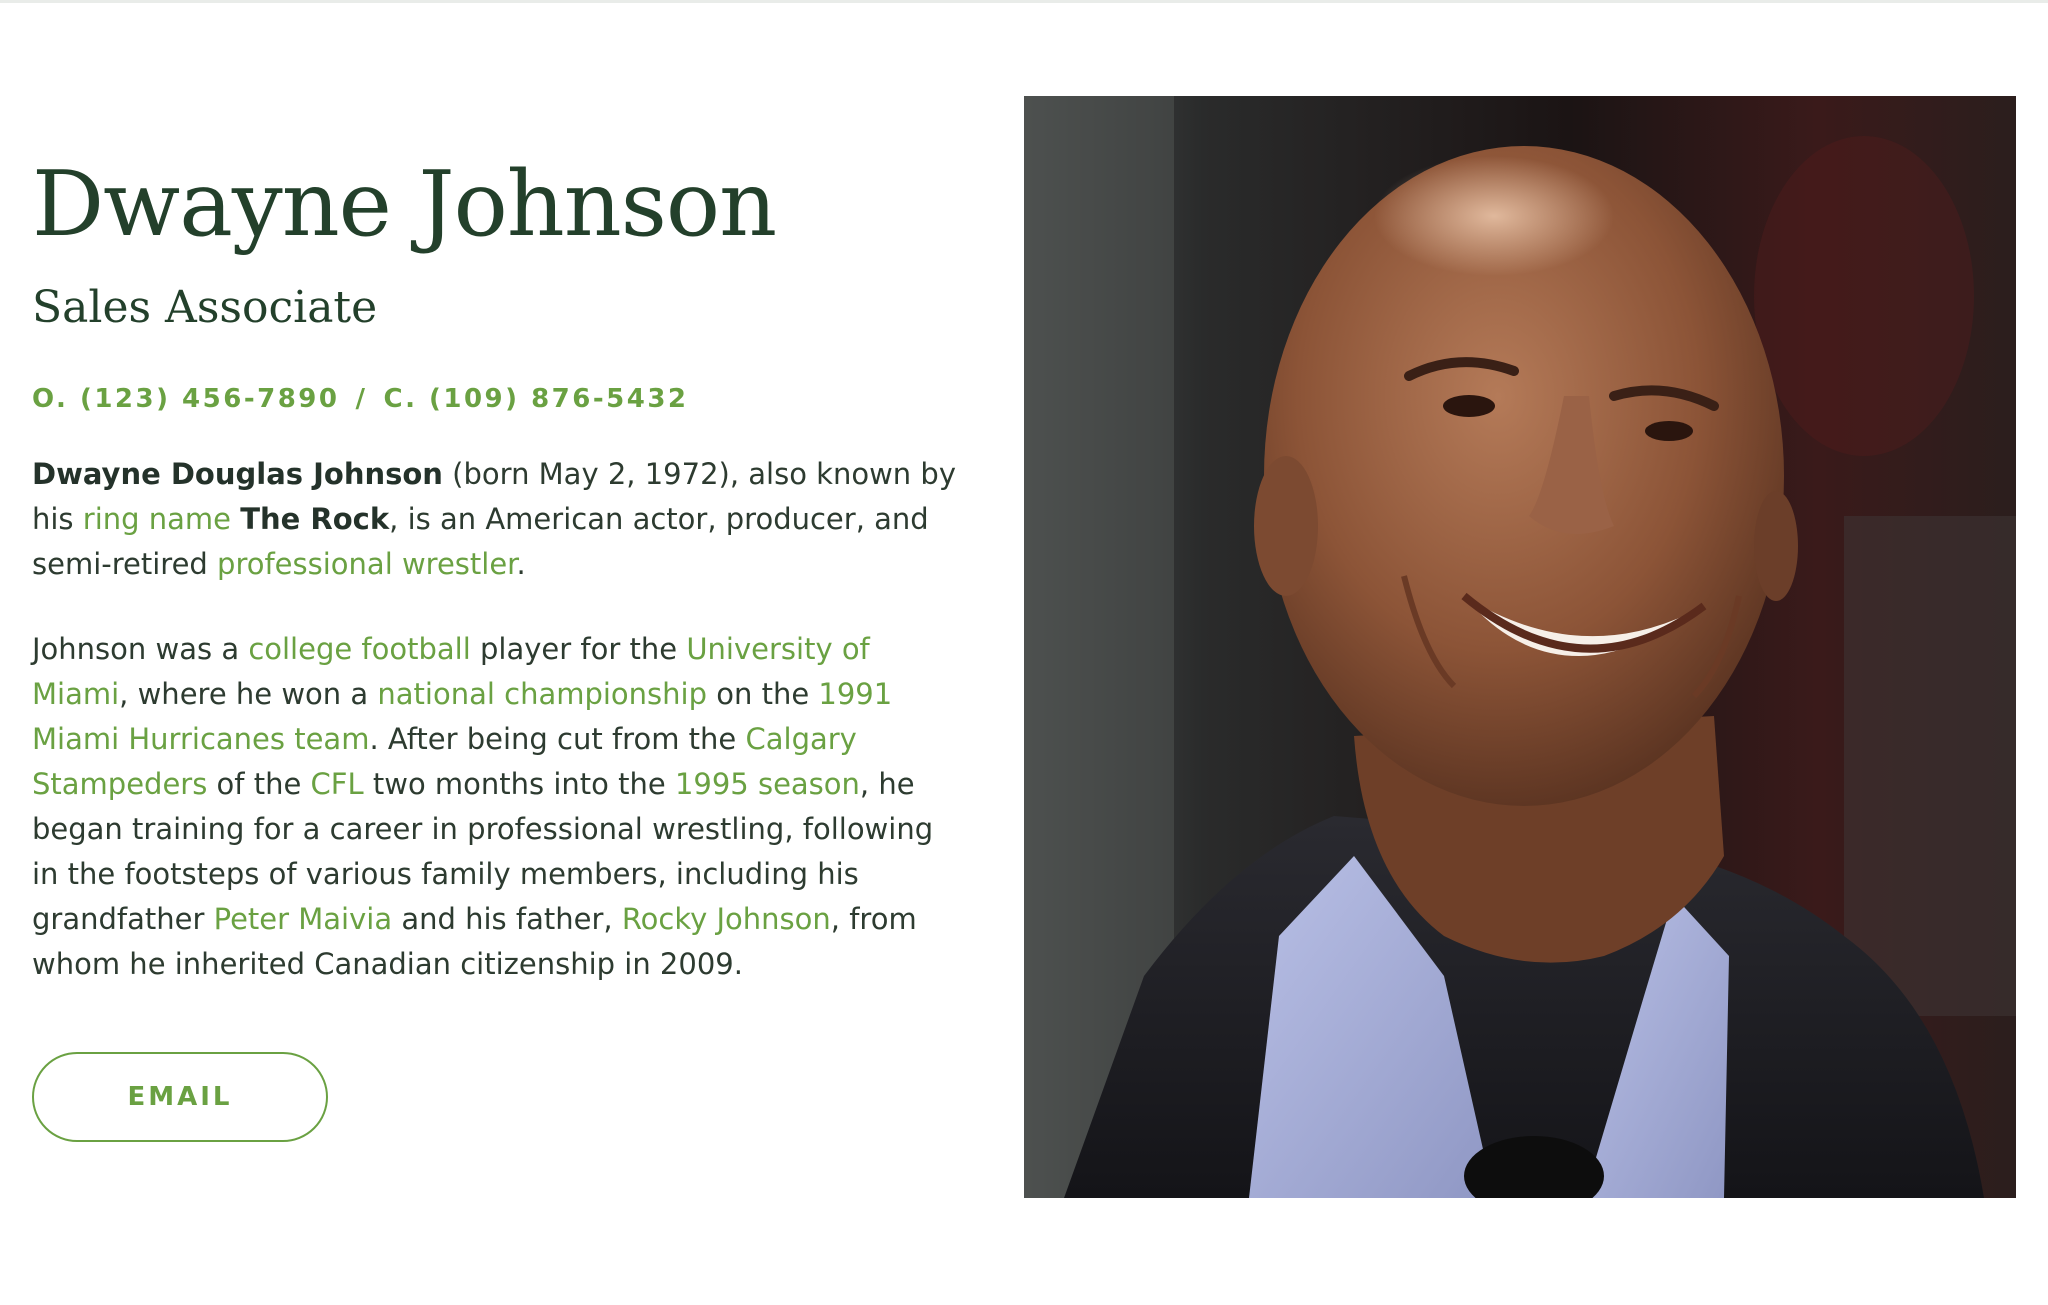 This screenshot has width=2048, height=1305. What do you see at coordinates (521, 564) in the screenshot?
I see `bio-text: .` at bounding box center [521, 564].